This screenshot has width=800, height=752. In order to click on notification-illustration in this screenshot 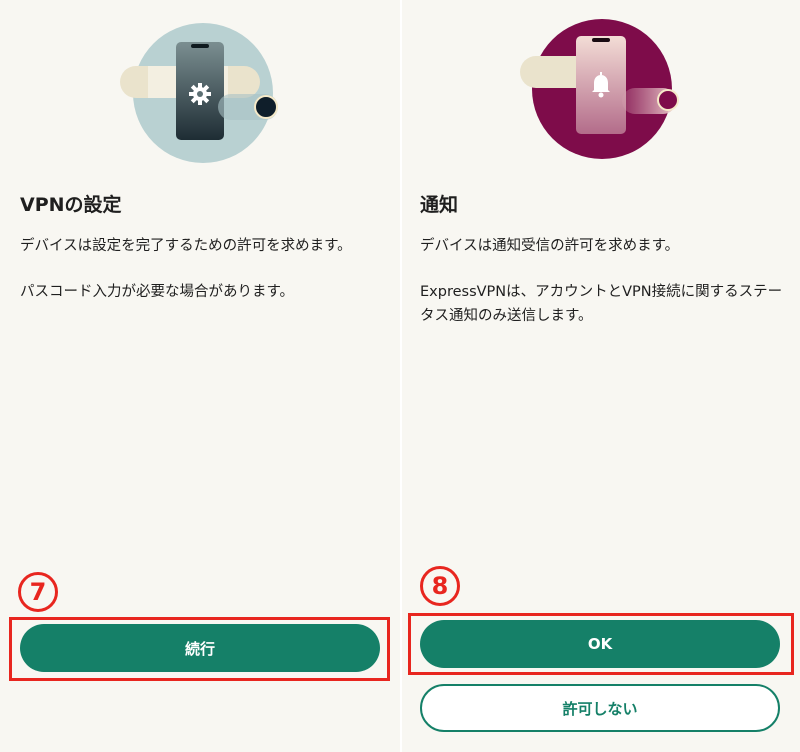, I will do `click(599, 89)`.